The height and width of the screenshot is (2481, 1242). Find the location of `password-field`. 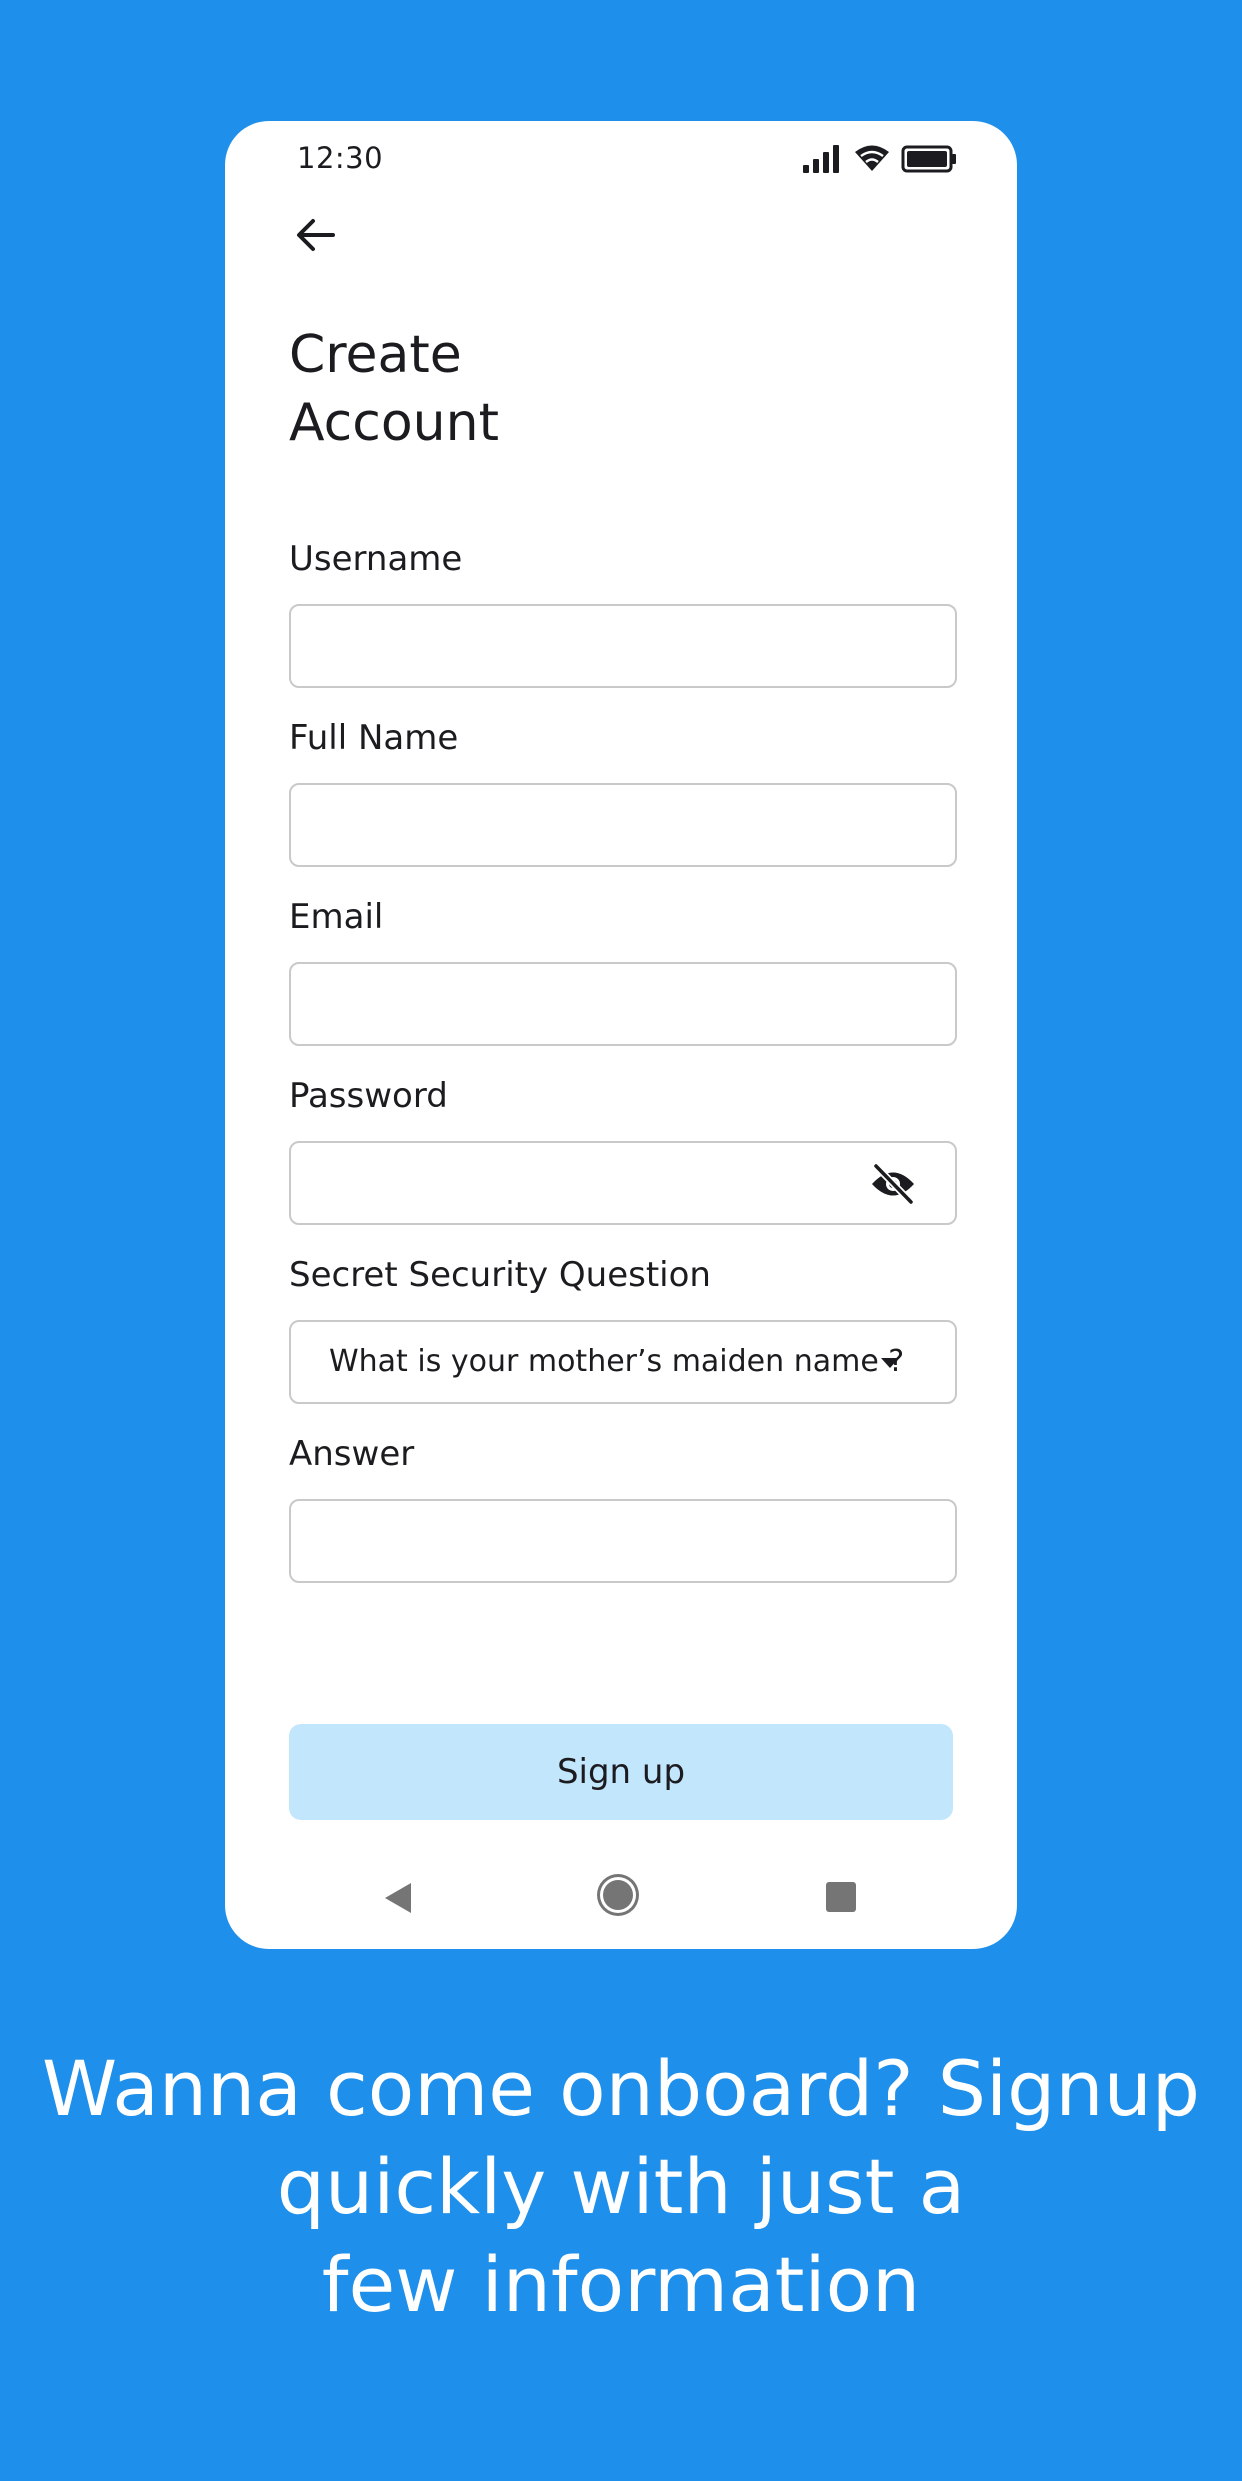

password-field is located at coordinates (623, 1183).